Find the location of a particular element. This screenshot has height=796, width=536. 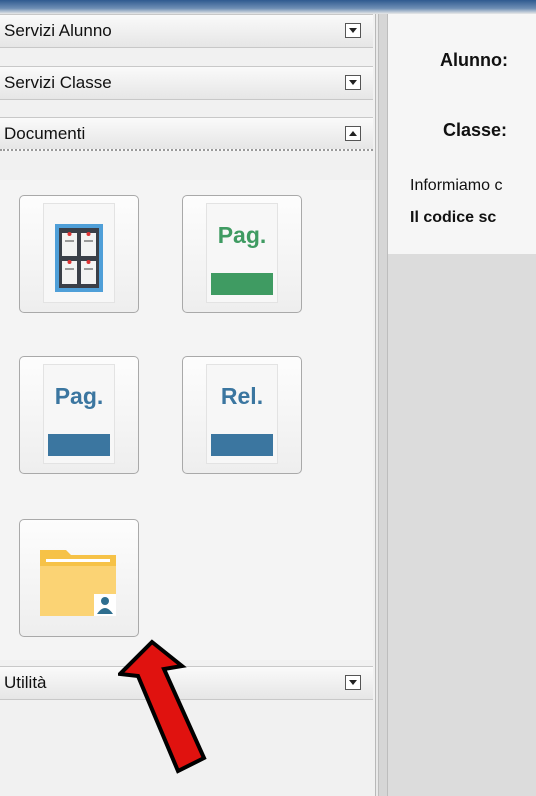

bulletin-board-tile is located at coordinates (79, 254).